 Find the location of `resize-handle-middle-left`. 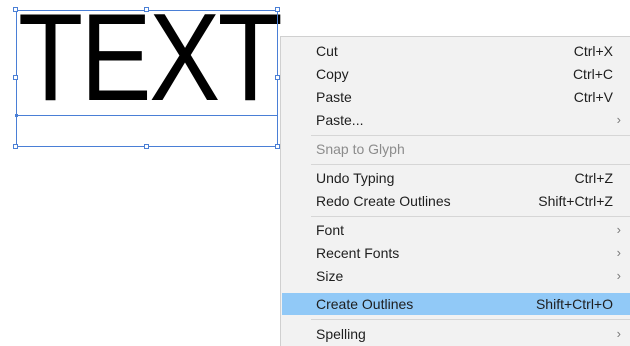

resize-handle-middle-left is located at coordinates (15, 77).